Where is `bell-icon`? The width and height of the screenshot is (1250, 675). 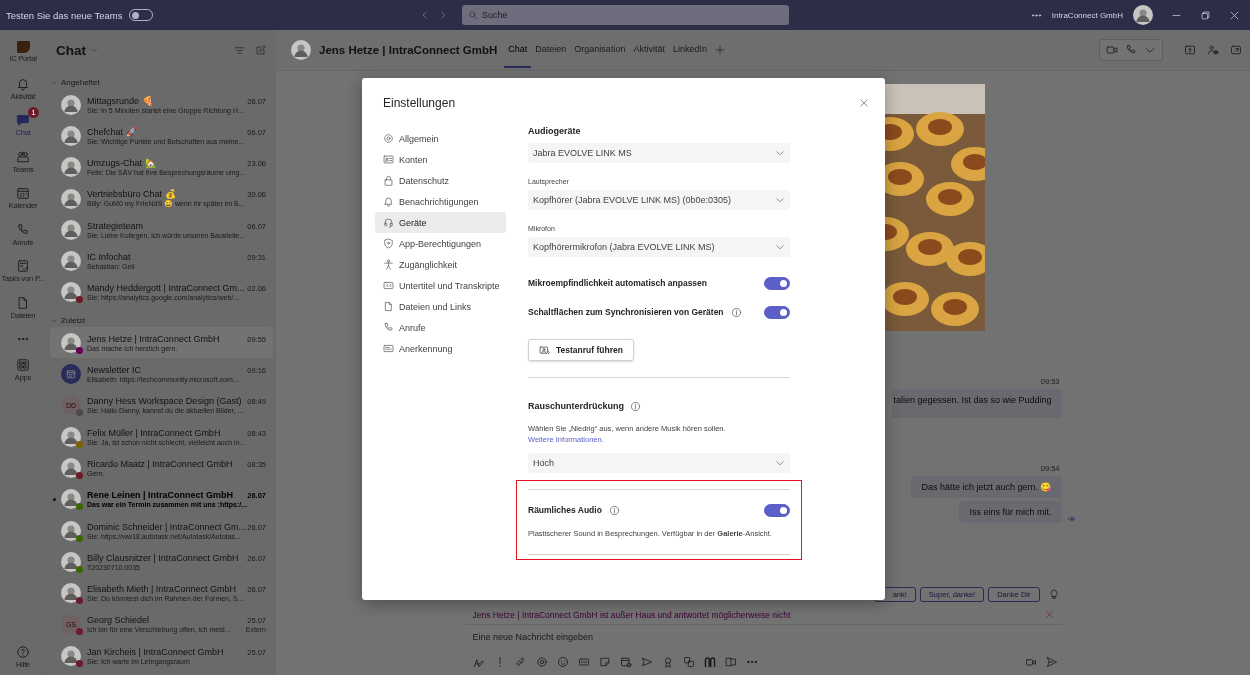
bell-icon is located at coordinates (388, 201).